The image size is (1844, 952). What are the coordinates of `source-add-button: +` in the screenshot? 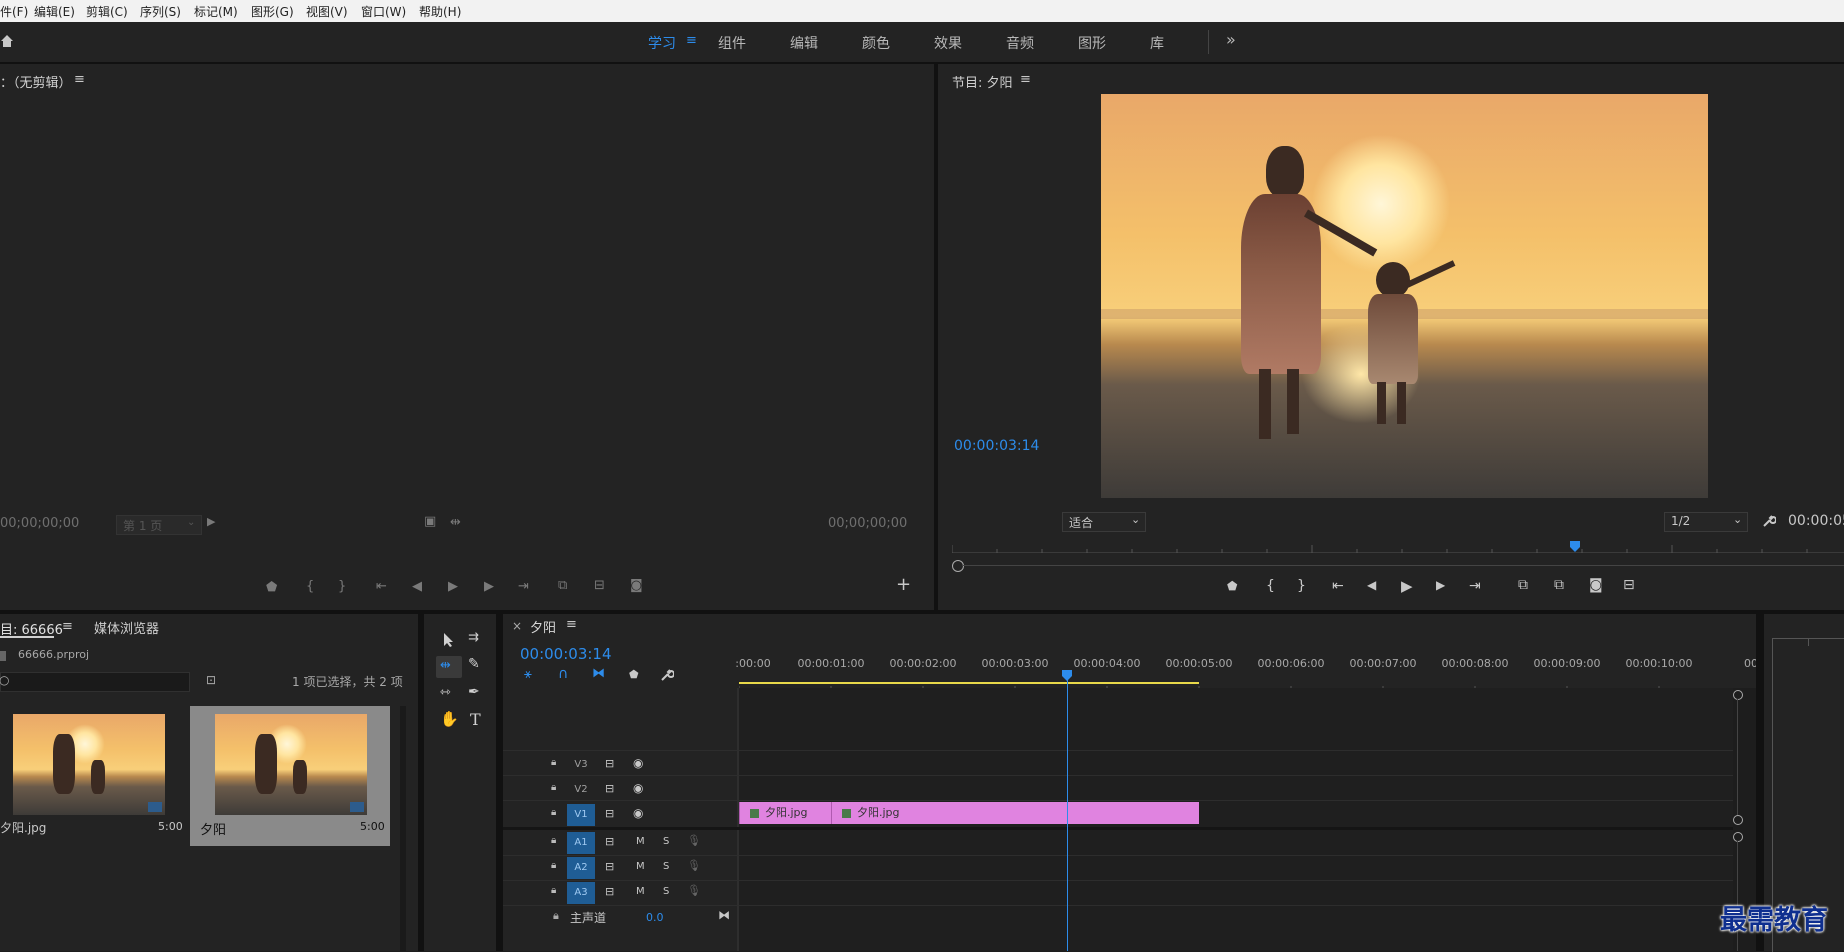 It's located at (903, 584).